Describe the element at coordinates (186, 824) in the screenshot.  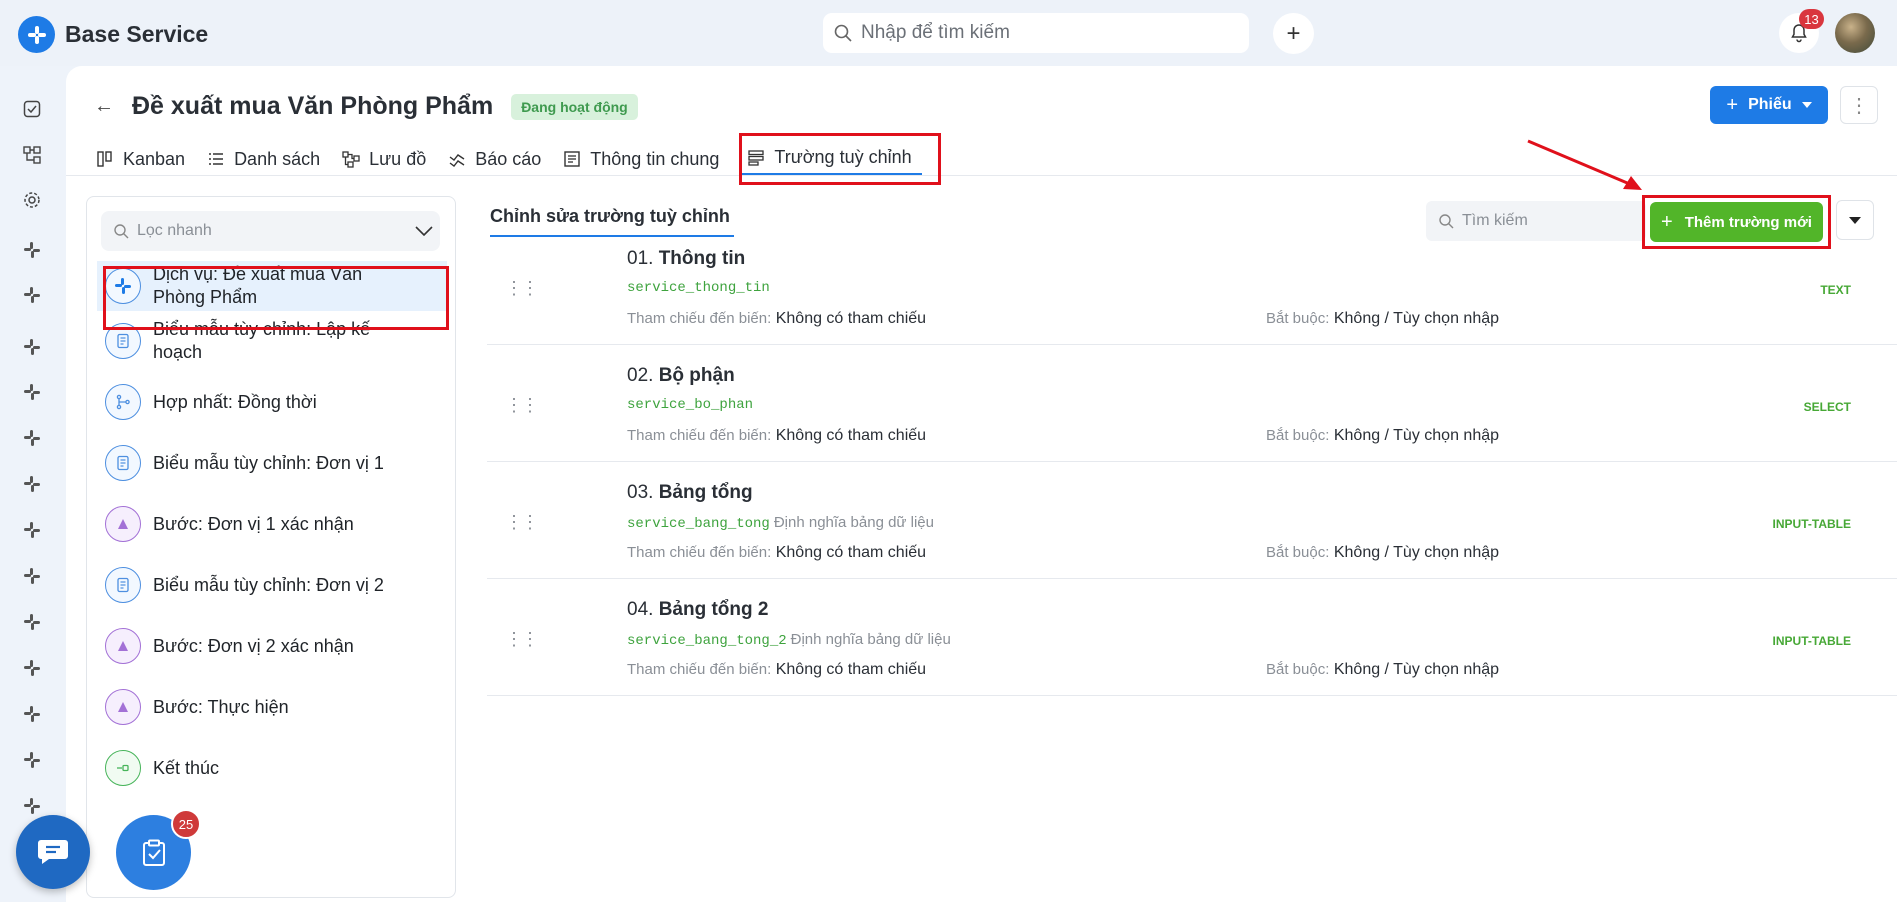
I see `tasks-badge: 25` at that location.